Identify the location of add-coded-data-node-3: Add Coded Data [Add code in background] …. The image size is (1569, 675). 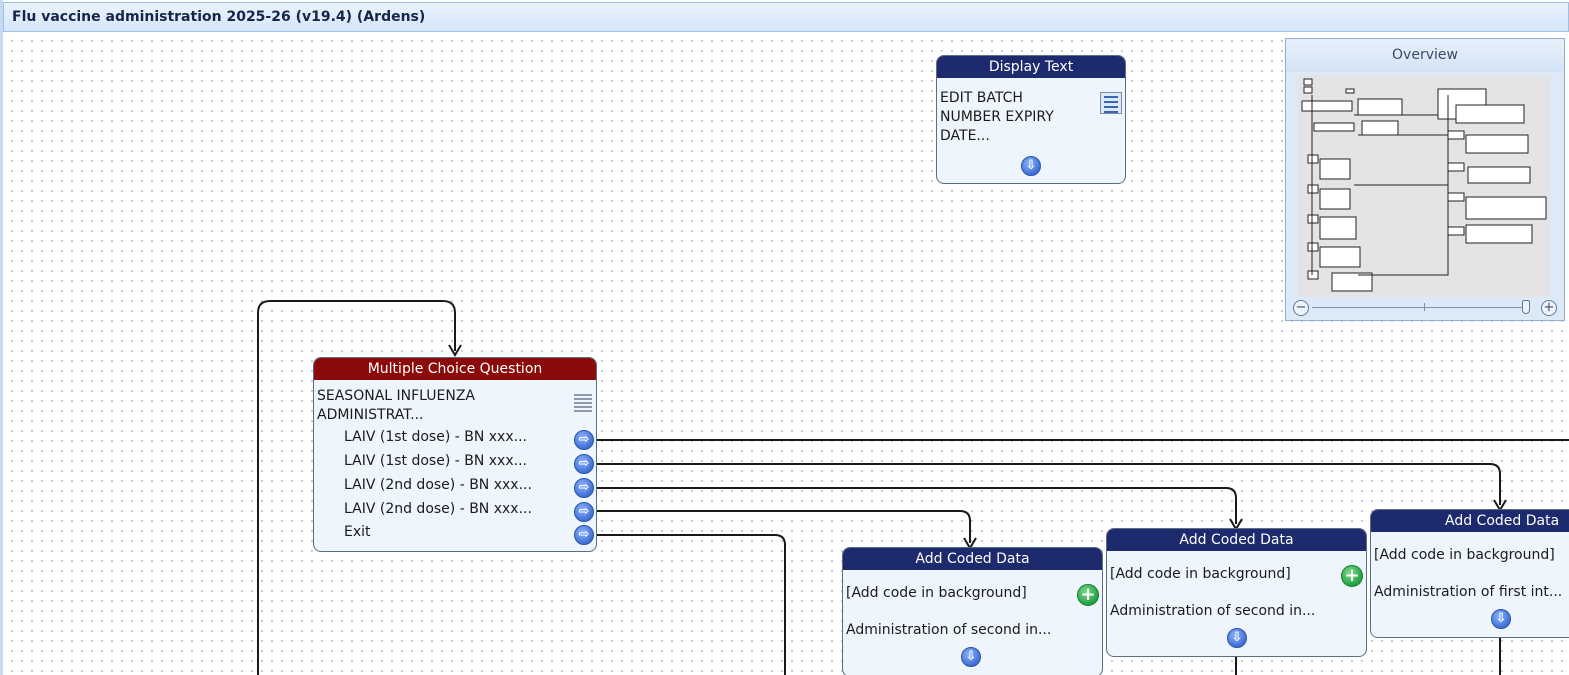
(1469, 573).